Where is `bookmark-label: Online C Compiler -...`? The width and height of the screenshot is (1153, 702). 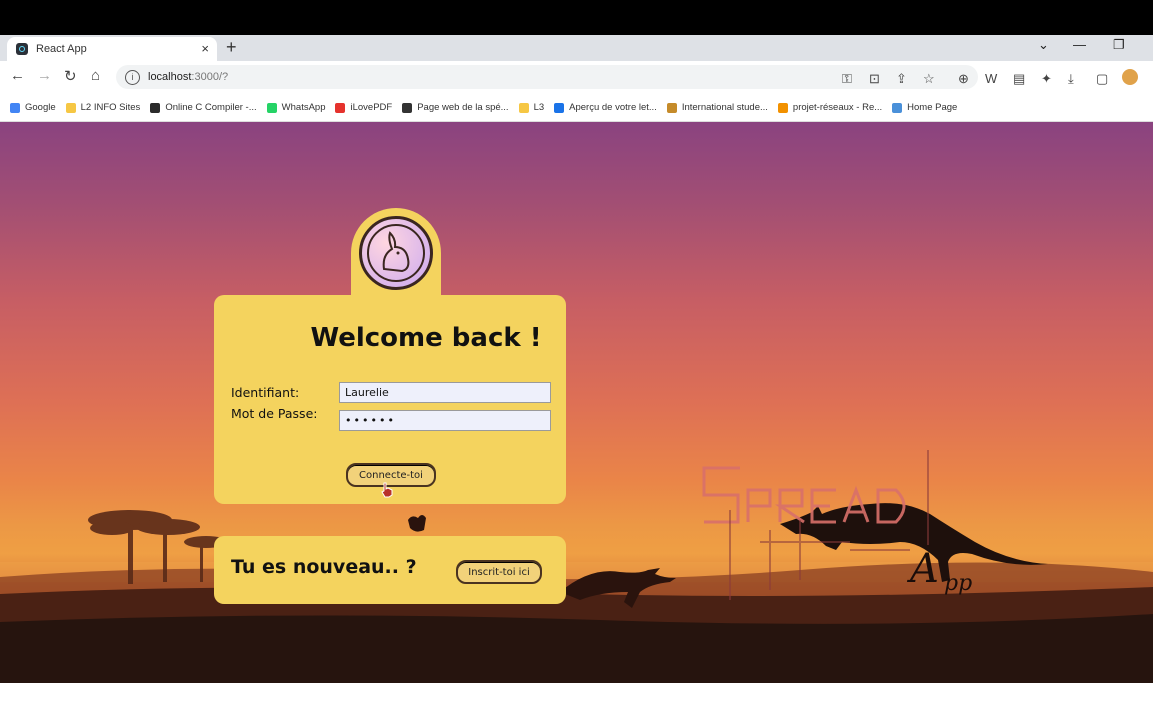
bookmark-label: Online C Compiler -... is located at coordinates (211, 107).